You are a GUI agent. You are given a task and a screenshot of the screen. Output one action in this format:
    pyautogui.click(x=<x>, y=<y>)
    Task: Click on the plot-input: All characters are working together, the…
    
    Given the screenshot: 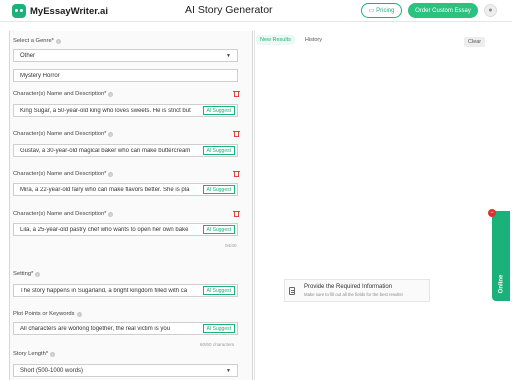 What is the action you would take?
    pyautogui.click(x=125, y=328)
    